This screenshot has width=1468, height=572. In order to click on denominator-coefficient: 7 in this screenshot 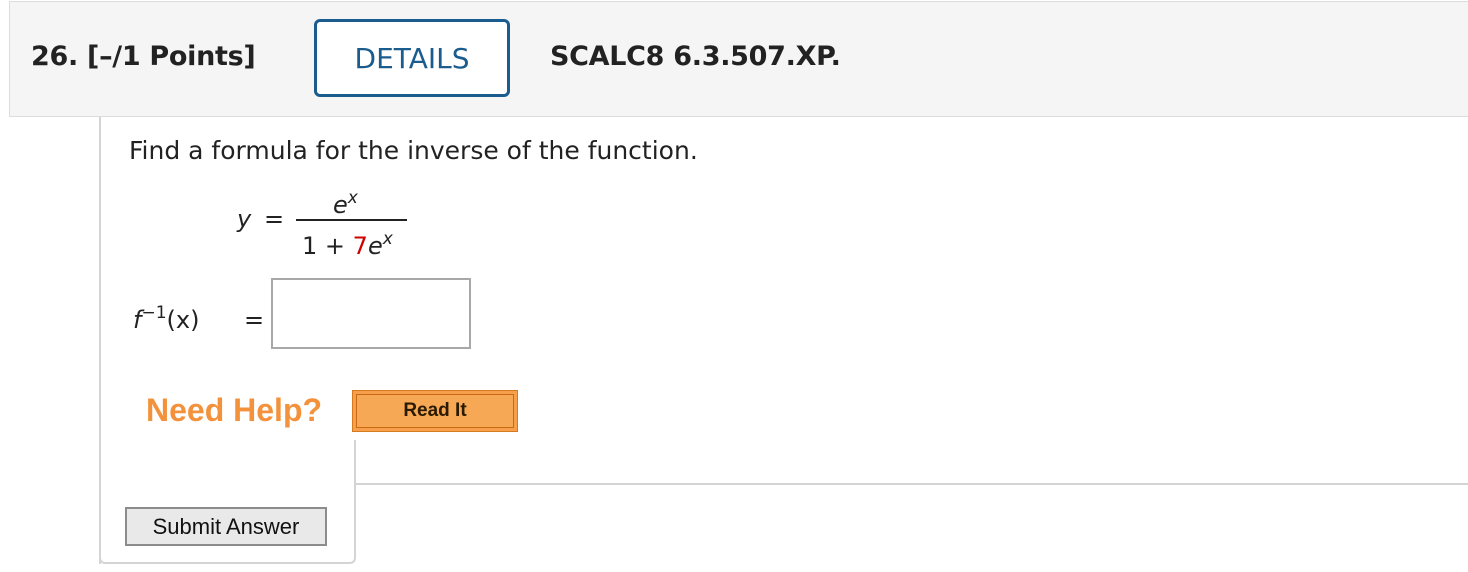, I will do `click(360, 246)`.